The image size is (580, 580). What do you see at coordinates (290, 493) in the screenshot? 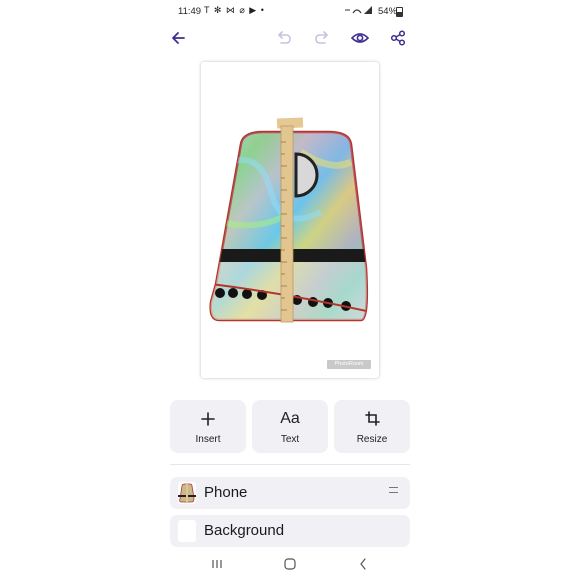
I see `layer-phone: Phone` at bounding box center [290, 493].